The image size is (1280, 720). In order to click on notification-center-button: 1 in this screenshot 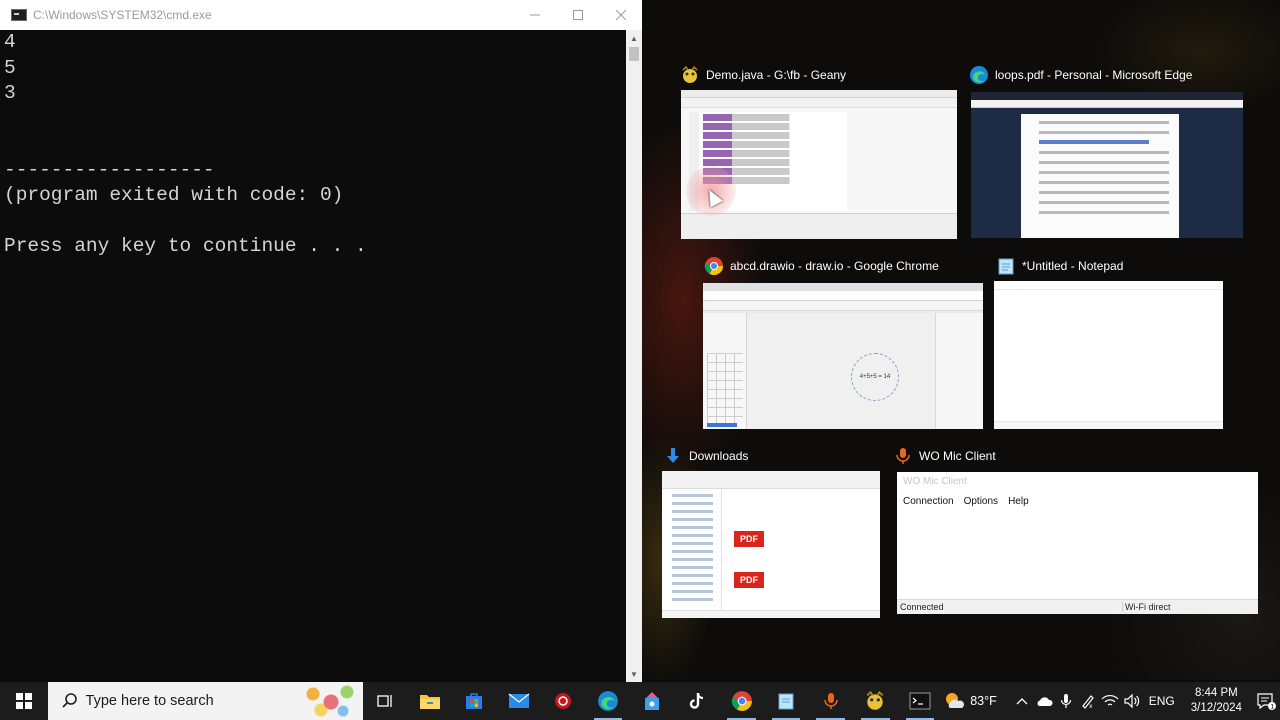, I will do `click(1266, 701)`.